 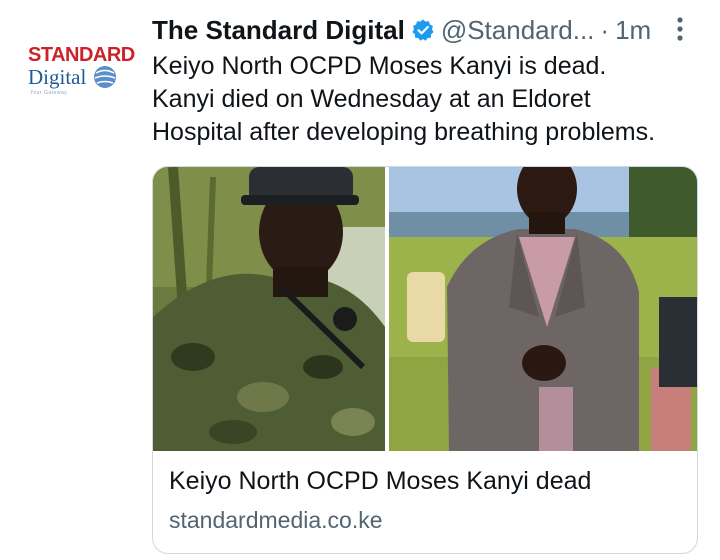 I want to click on display-name: The Standard Digital, so click(x=278, y=30).